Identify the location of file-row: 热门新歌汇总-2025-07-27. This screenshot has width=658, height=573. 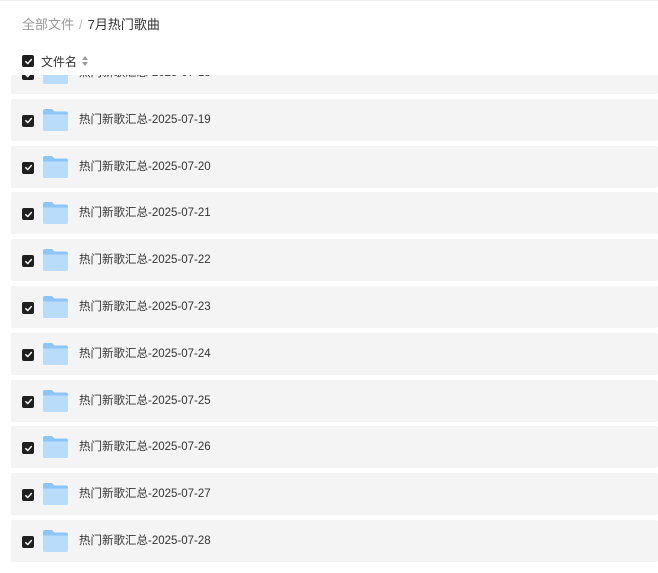
(334, 494).